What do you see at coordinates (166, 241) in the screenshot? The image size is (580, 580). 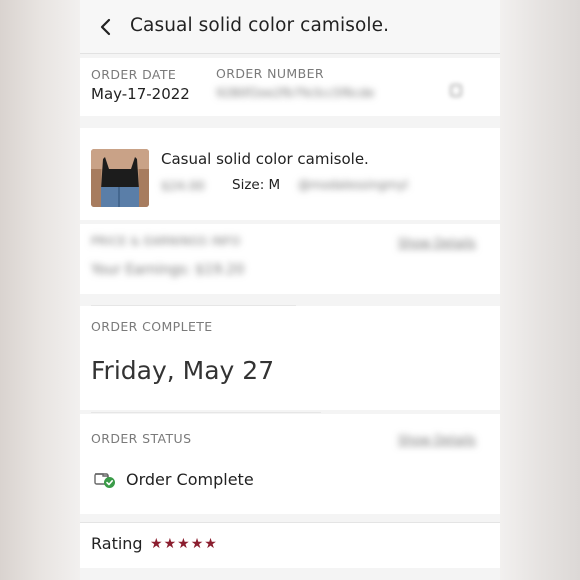 I see `earnings-label: PRICE & EARNINGS INFO` at bounding box center [166, 241].